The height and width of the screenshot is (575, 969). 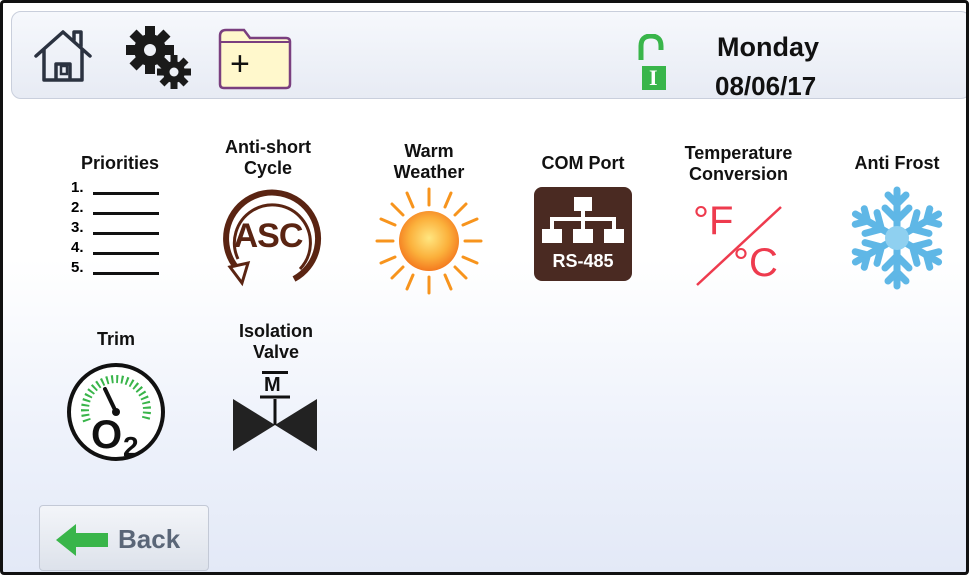 What do you see at coordinates (119, 229) in the screenshot?
I see `priorities-list-icon: 1. 2. 3. 4. 5.` at bounding box center [119, 229].